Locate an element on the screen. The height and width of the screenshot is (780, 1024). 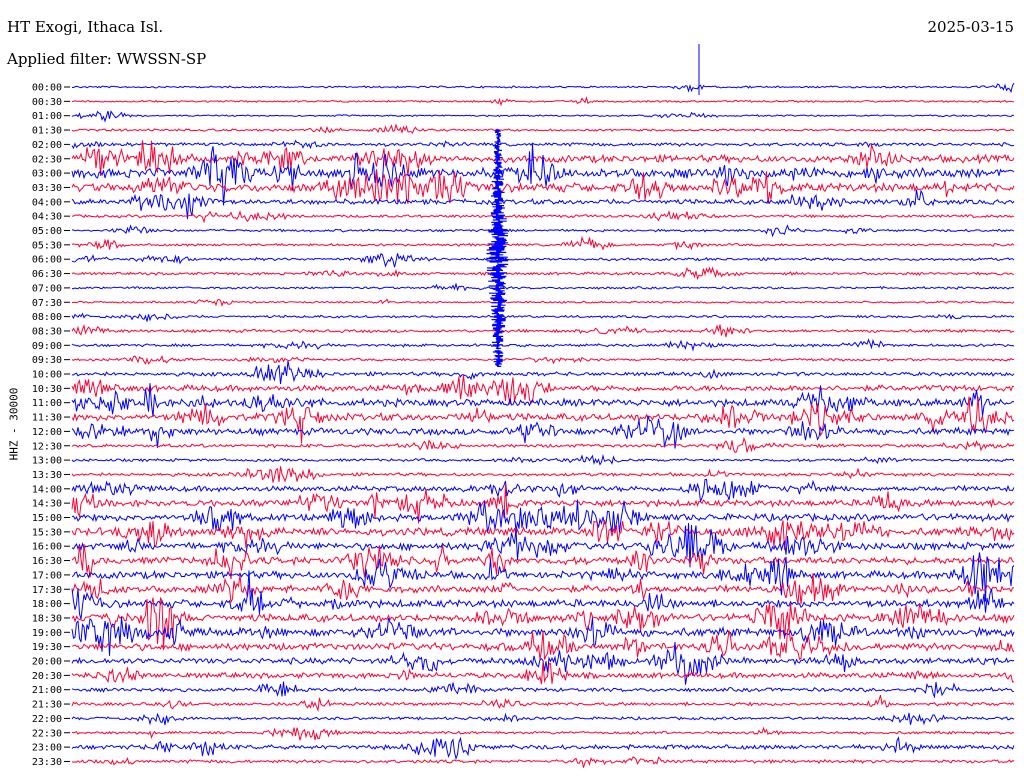
time-tick-label: 05:00 is located at coordinates (47, 231).